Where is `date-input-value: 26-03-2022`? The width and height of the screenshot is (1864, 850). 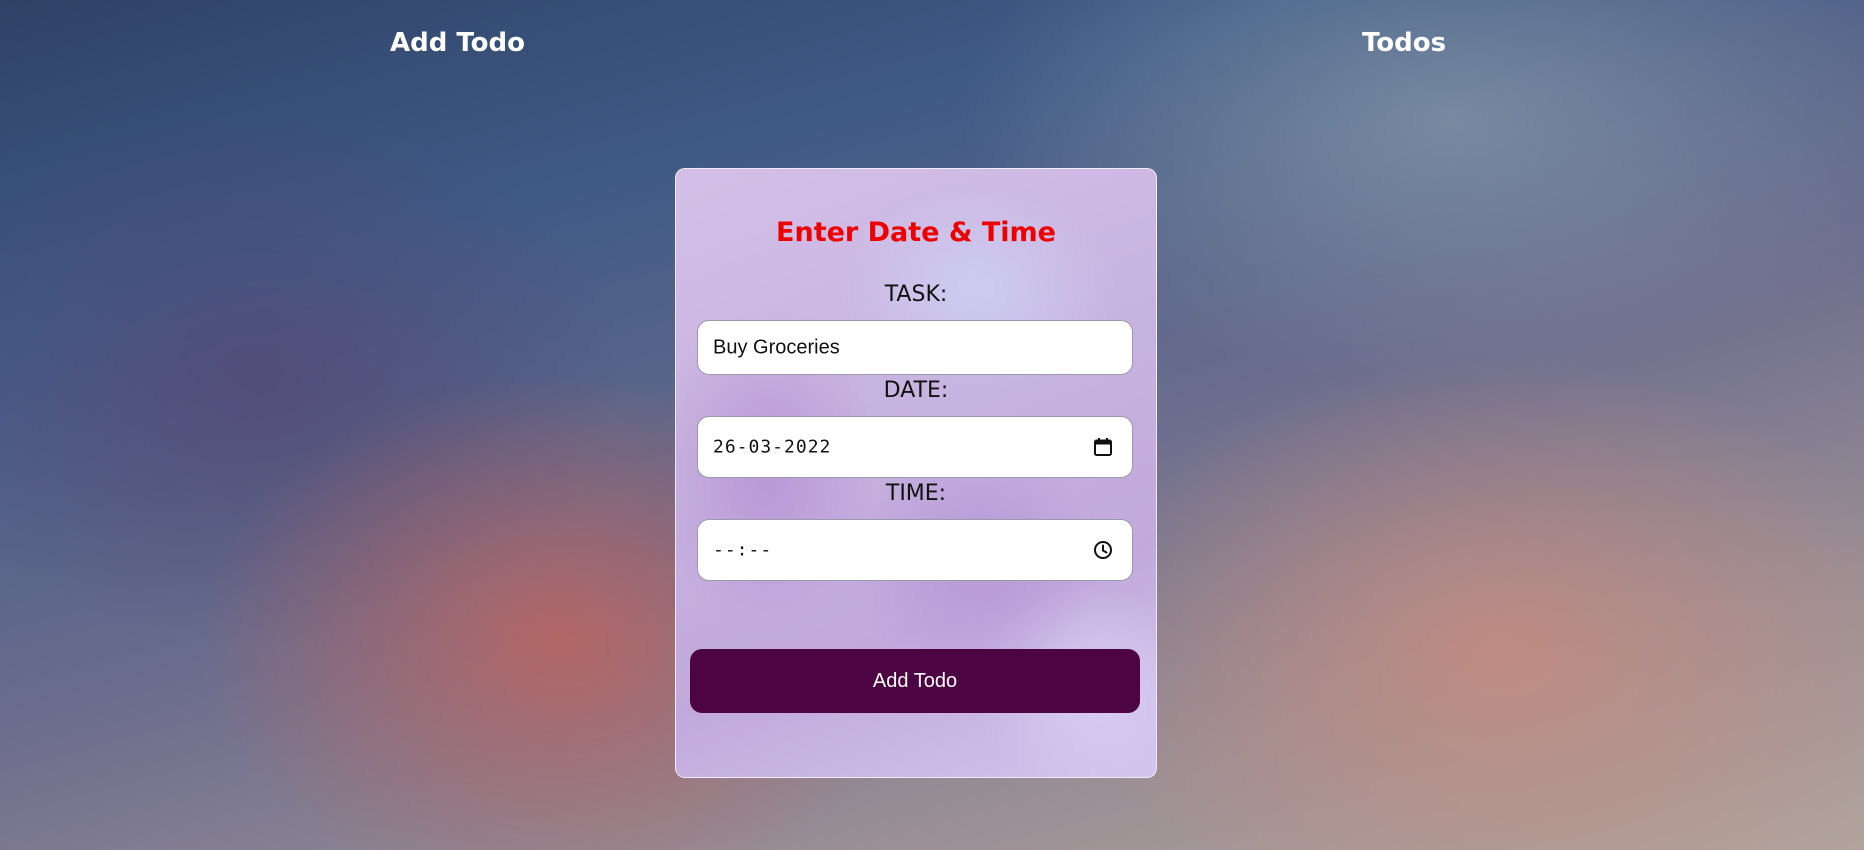 date-input-value: 26-03-2022 is located at coordinates (772, 447).